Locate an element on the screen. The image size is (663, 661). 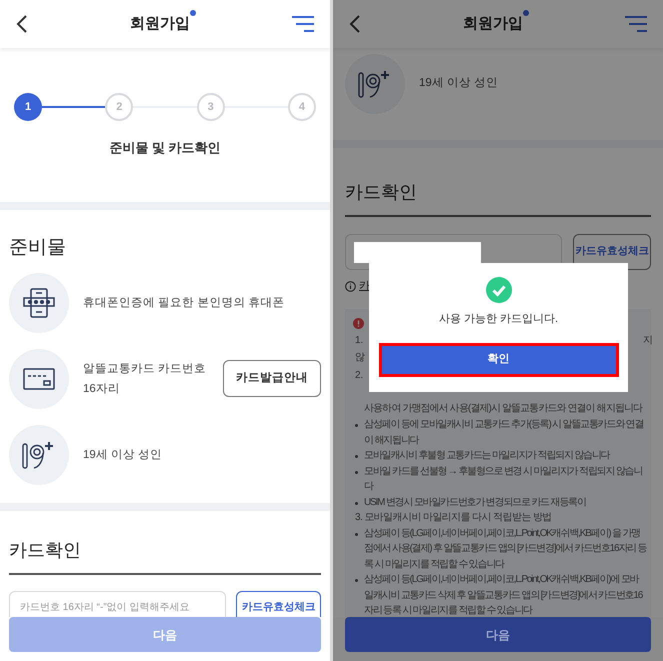
confirm-button: 확인 is located at coordinates (498, 359).